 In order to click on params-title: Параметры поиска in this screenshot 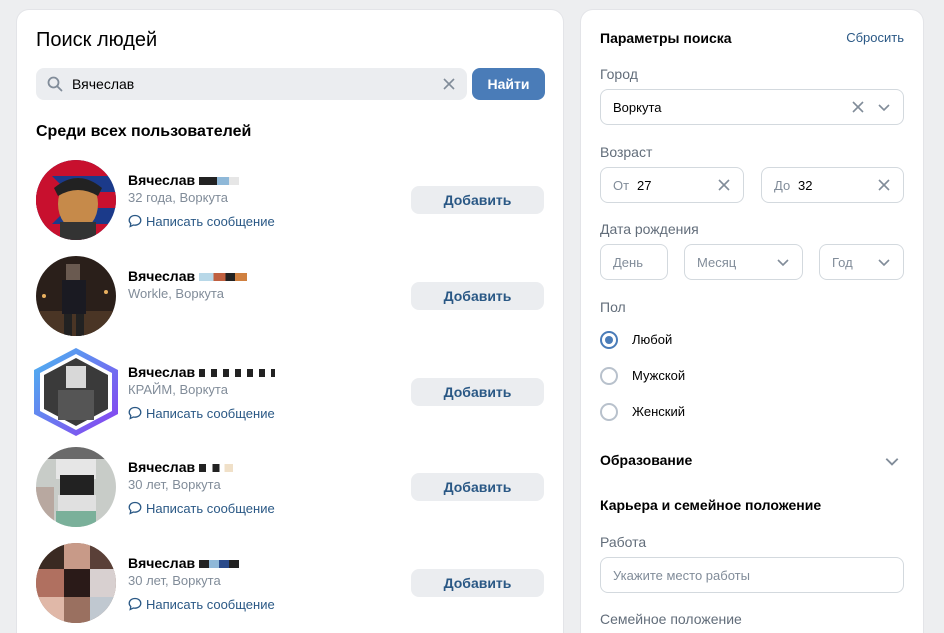, I will do `click(666, 38)`.